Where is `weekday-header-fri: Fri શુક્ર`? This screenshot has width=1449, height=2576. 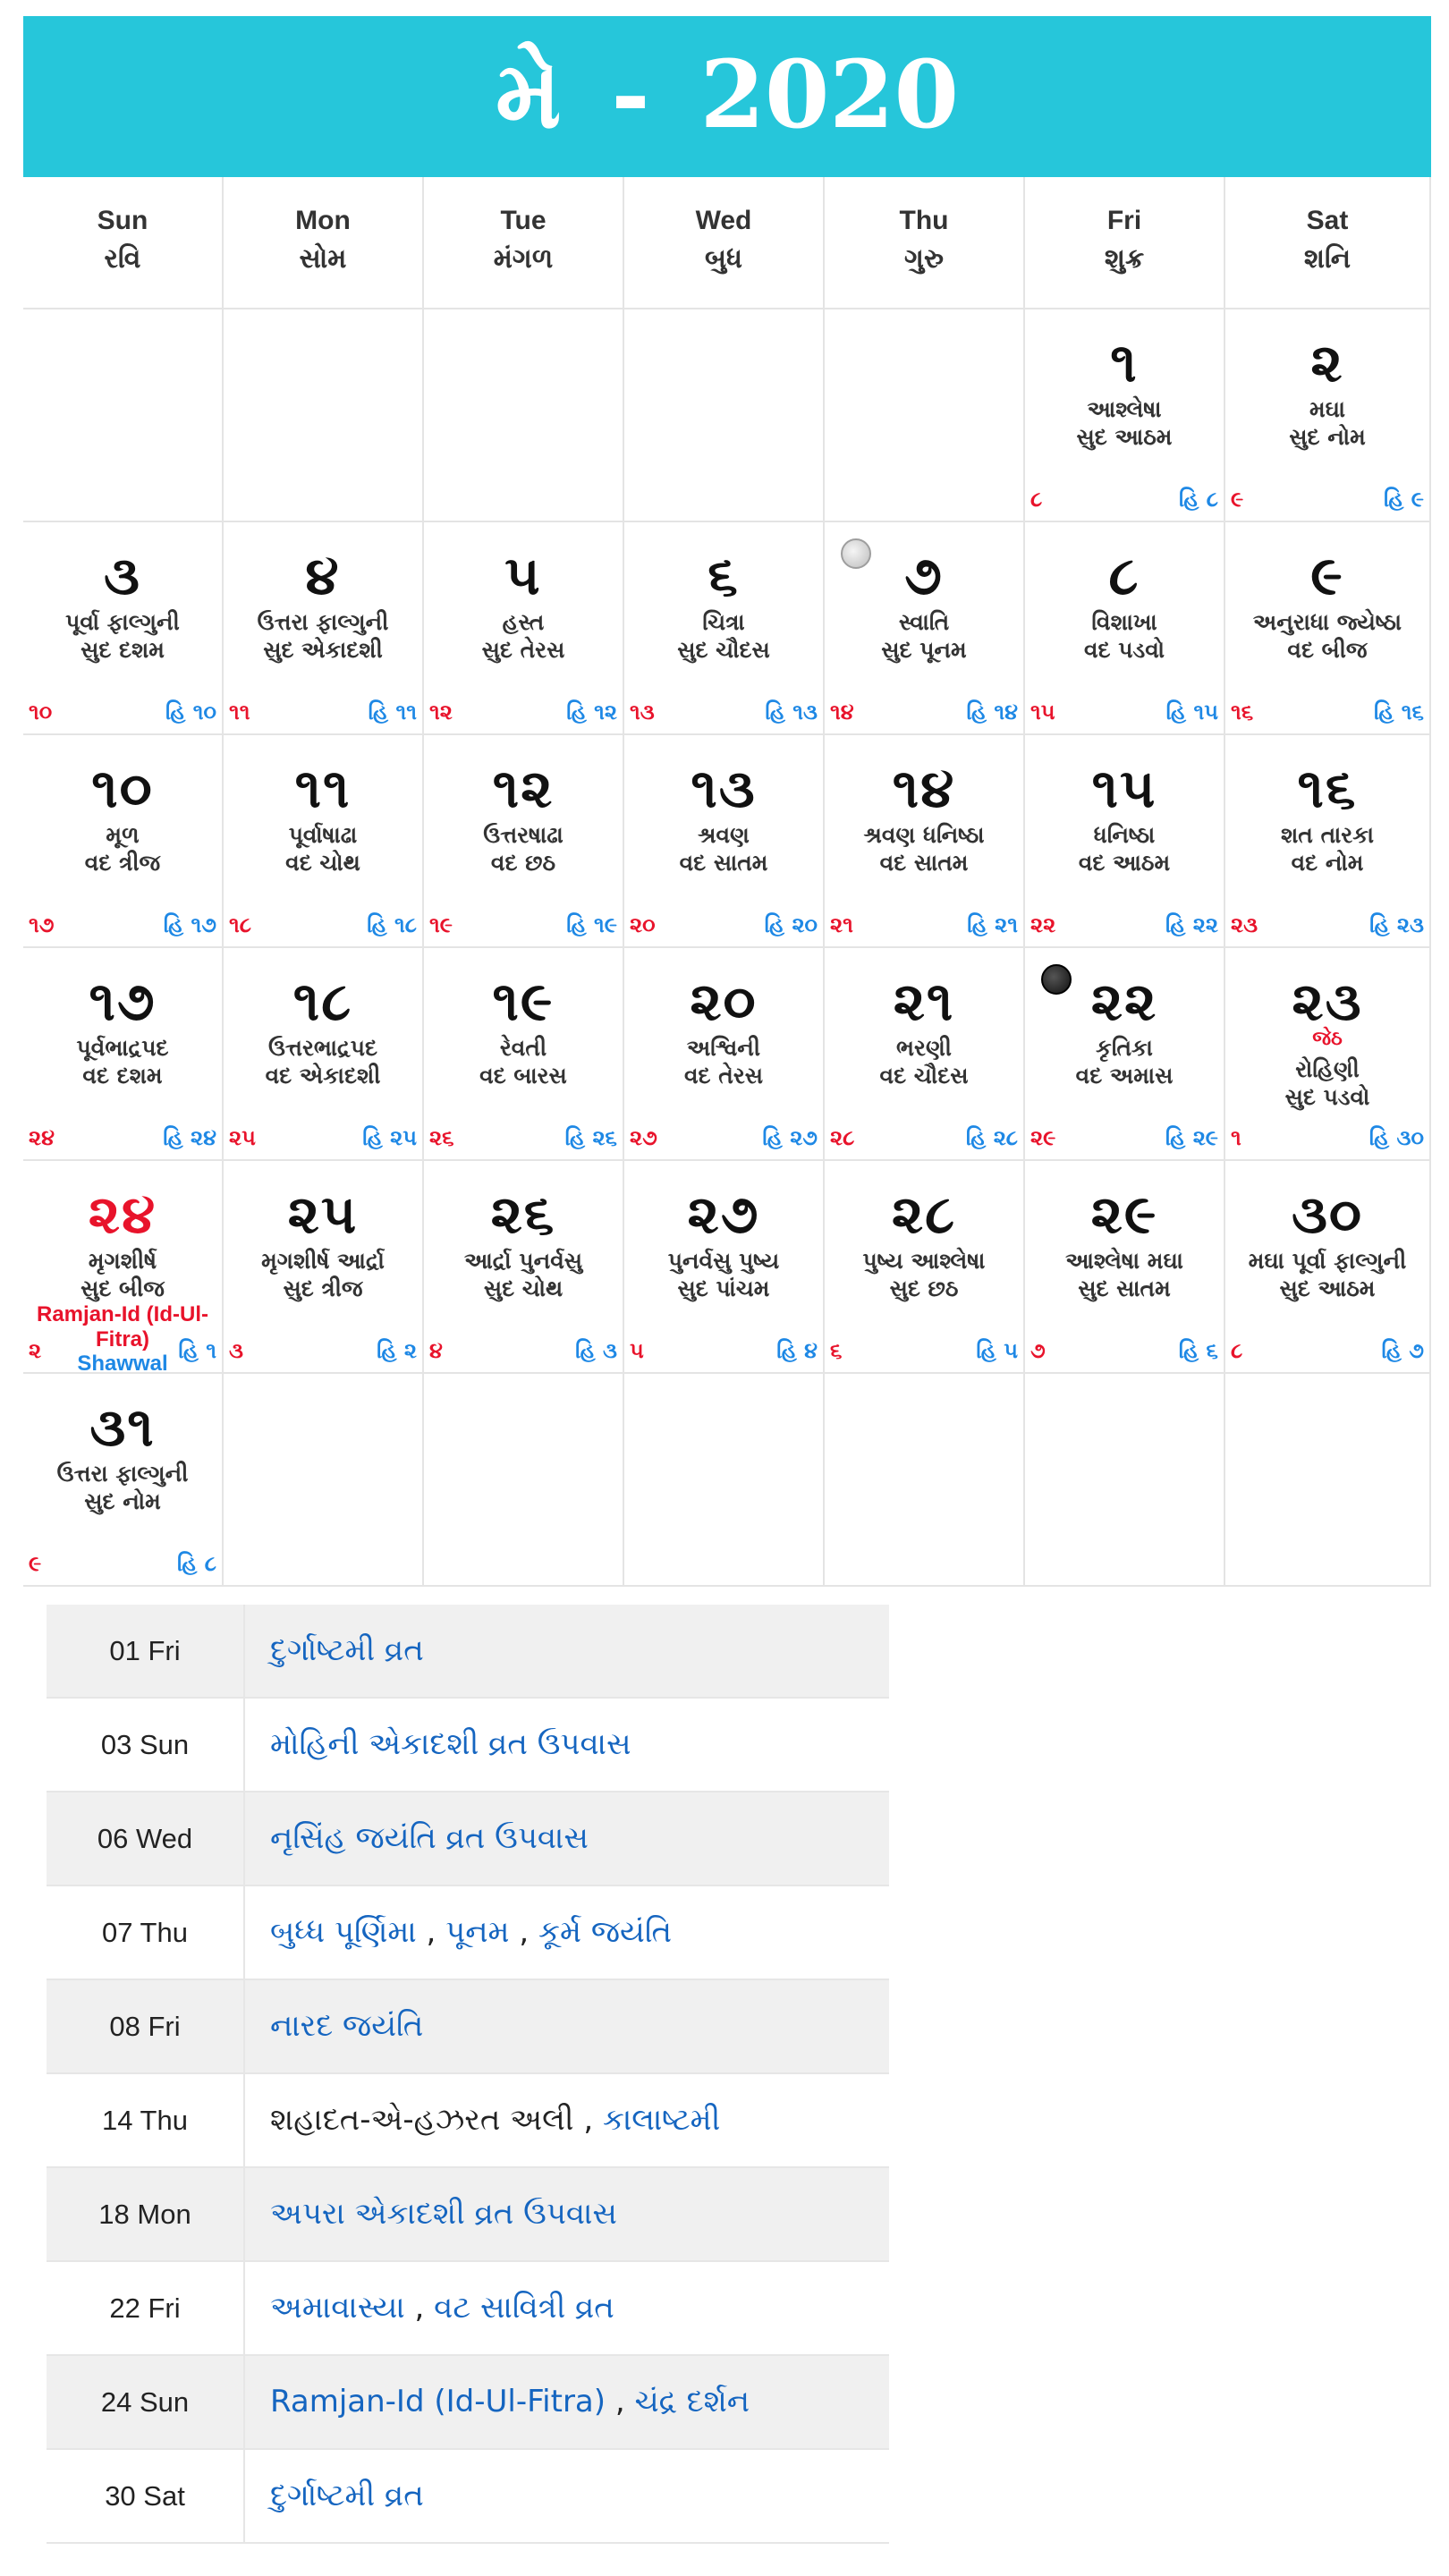 weekday-header-fri: Fri શુક્ર is located at coordinates (1125, 243).